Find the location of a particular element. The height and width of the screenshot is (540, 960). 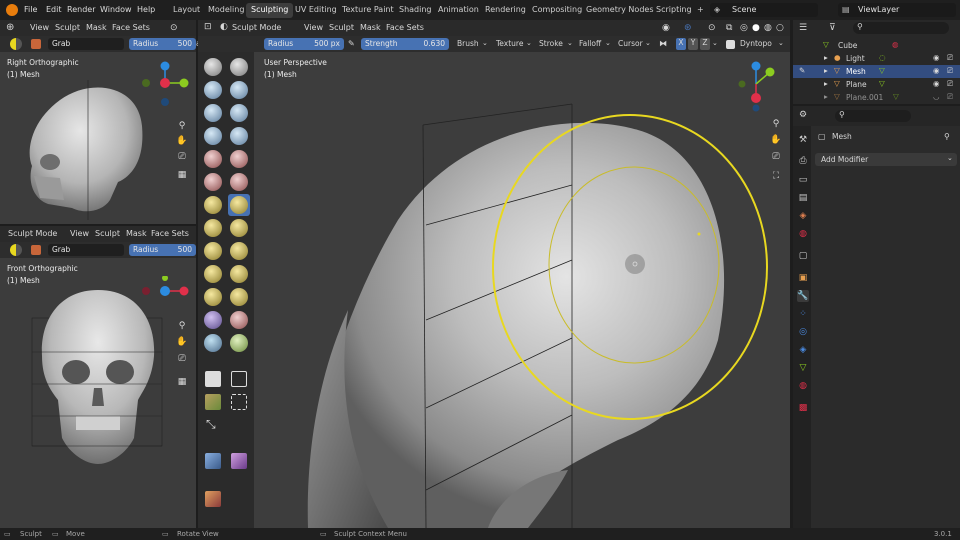

symmetry-y-toggle: Y is located at coordinates (693, 44).